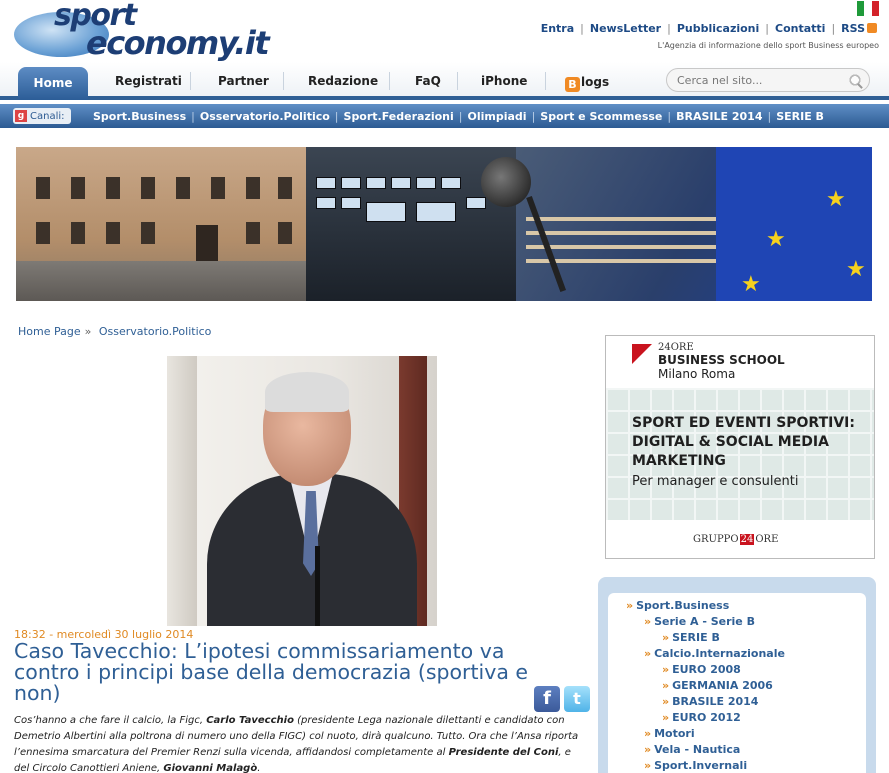 The height and width of the screenshot is (773, 889). Describe the element at coordinates (642, 354) in the screenshot. I see `ad-logo-icon` at that location.